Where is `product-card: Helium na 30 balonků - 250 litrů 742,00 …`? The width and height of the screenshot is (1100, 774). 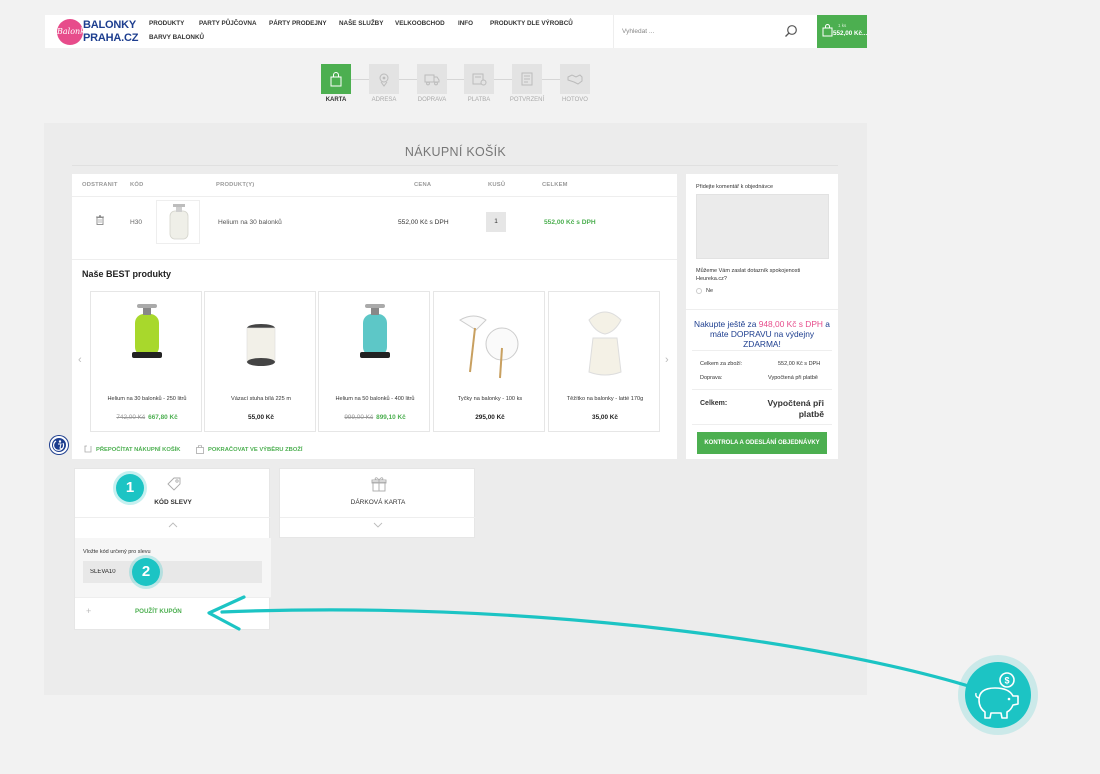
product-card: Helium na 30 balonků - 250 litrů 742,00 … is located at coordinates (146, 361).